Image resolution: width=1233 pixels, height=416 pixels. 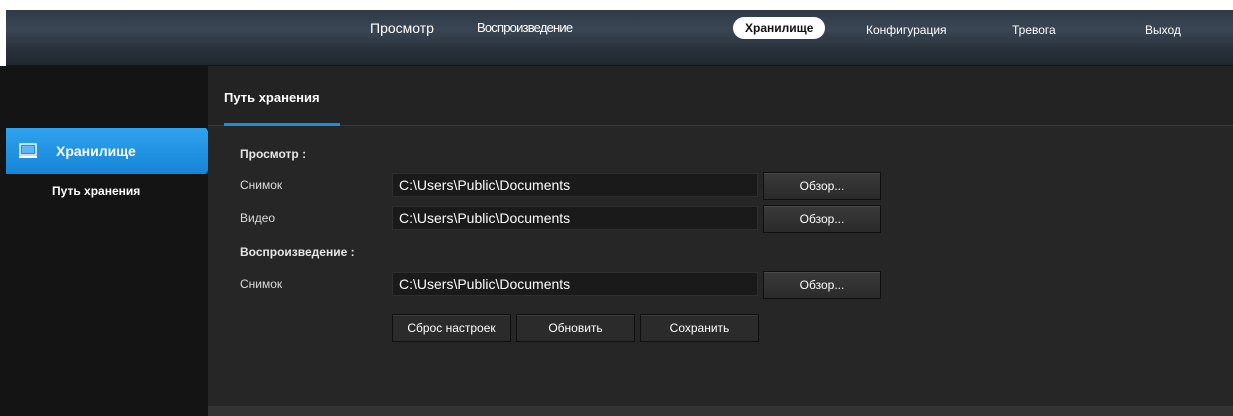 I want to click on snapshot-label: Снимок, so click(x=261, y=185).